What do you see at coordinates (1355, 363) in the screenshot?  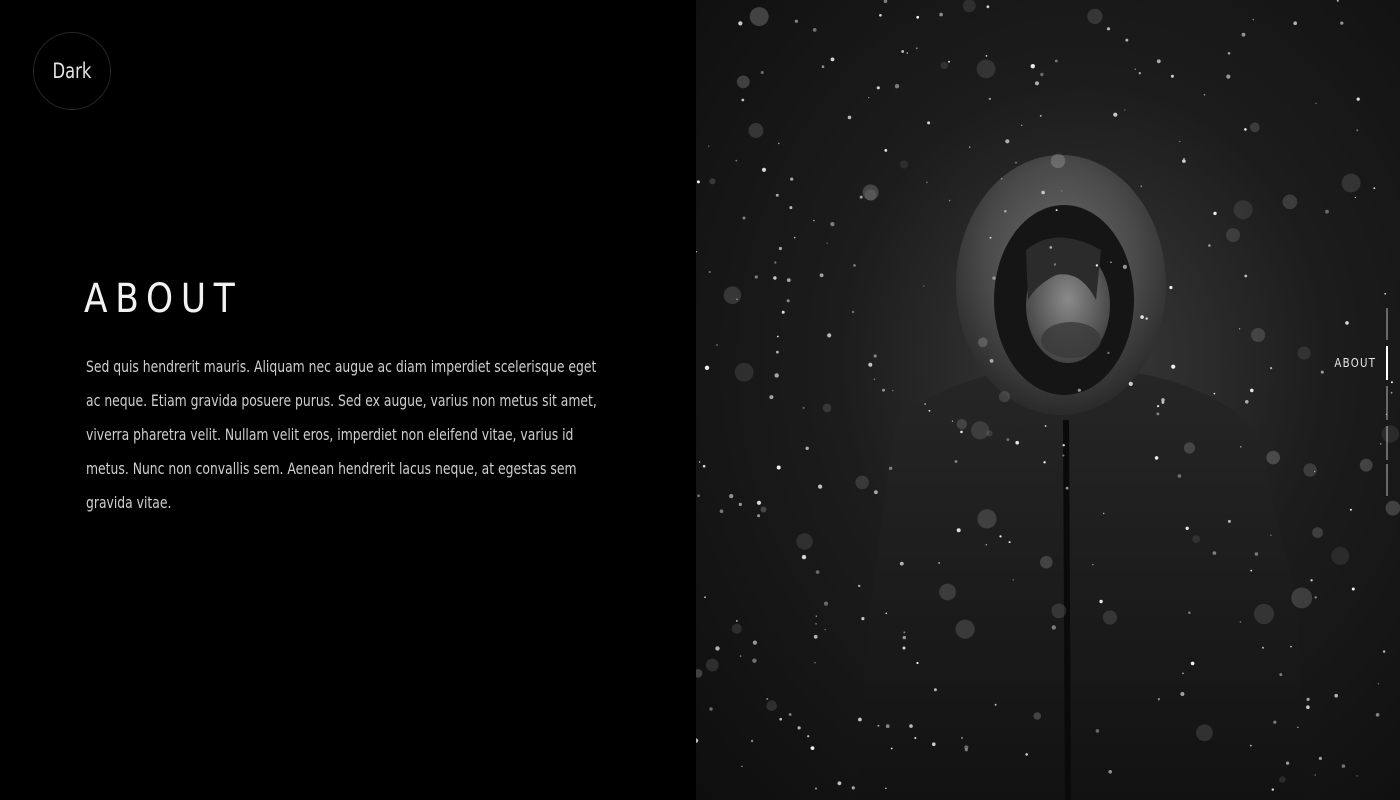 I see `nav-label-about: ABOUT` at bounding box center [1355, 363].